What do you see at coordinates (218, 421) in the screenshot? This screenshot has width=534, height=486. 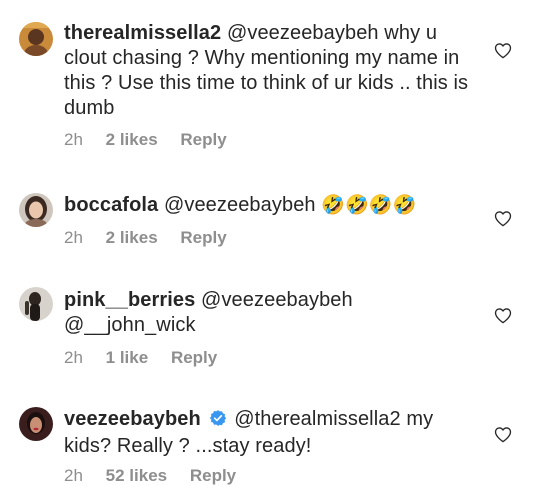 I see `verified-icon` at bounding box center [218, 421].